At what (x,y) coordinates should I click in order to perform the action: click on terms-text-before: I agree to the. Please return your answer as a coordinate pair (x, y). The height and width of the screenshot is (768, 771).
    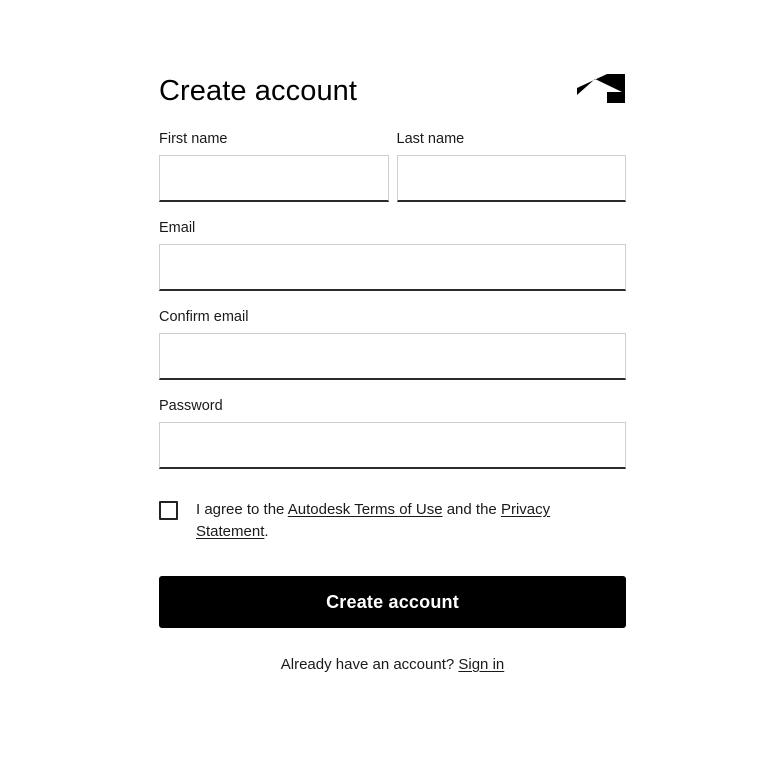
    Looking at the image, I should click on (242, 509).